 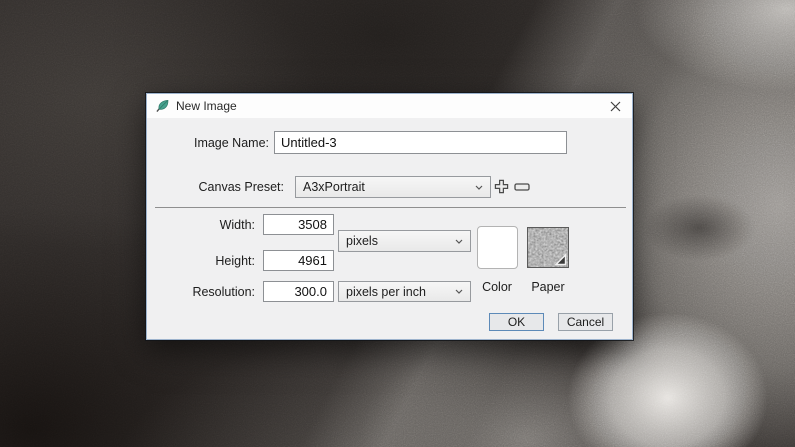 What do you see at coordinates (560, 259) in the screenshot?
I see `resize-triangle-icon` at bounding box center [560, 259].